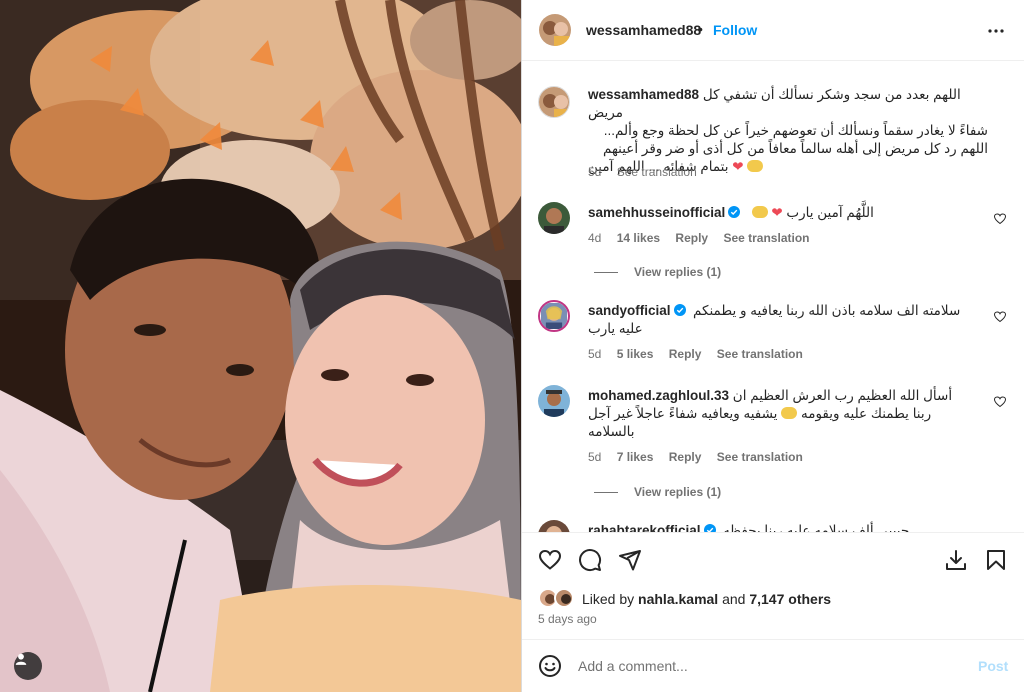 The height and width of the screenshot is (692, 1024). Describe the element at coordinates (643, 94) in the screenshot. I see `caption-username: wessamhamed88` at that location.